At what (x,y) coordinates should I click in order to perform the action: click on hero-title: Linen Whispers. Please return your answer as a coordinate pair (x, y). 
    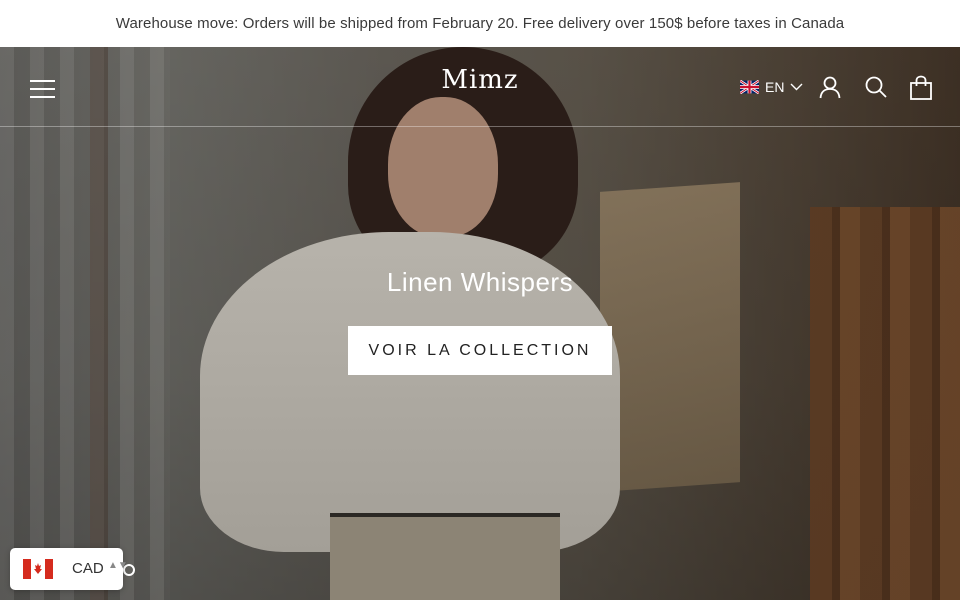
    Looking at the image, I should click on (480, 282).